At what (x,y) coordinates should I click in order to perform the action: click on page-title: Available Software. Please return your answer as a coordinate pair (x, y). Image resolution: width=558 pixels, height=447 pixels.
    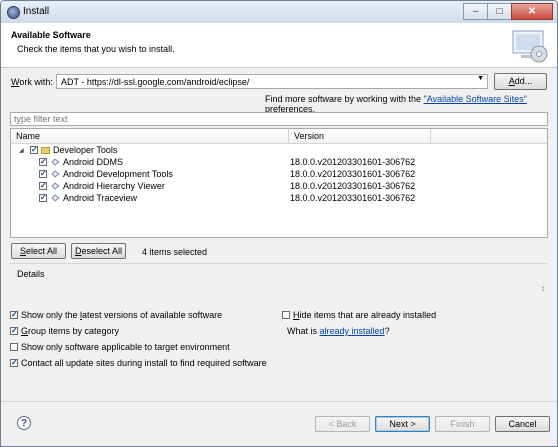
    Looking at the image, I should click on (51, 35).